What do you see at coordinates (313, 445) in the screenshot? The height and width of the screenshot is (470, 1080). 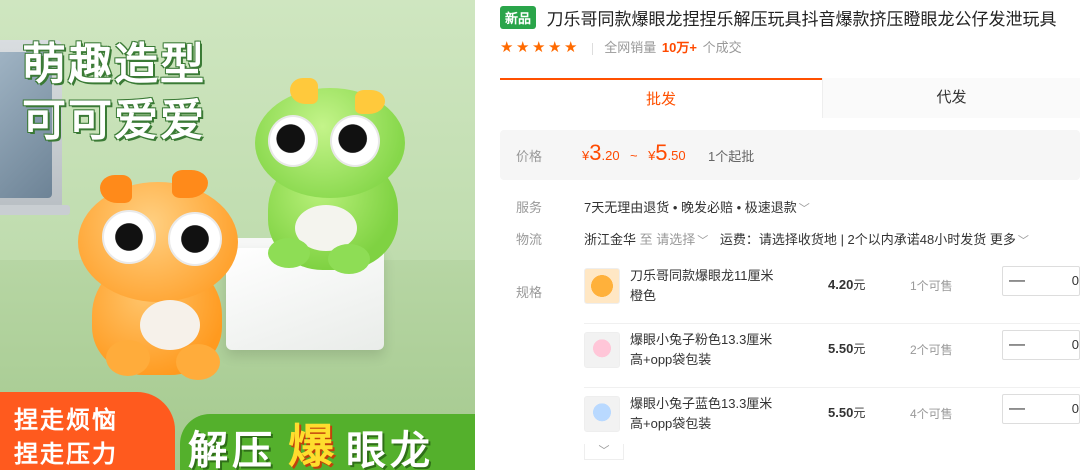 I see `banner-right-text-b: 爆` at bounding box center [313, 445].